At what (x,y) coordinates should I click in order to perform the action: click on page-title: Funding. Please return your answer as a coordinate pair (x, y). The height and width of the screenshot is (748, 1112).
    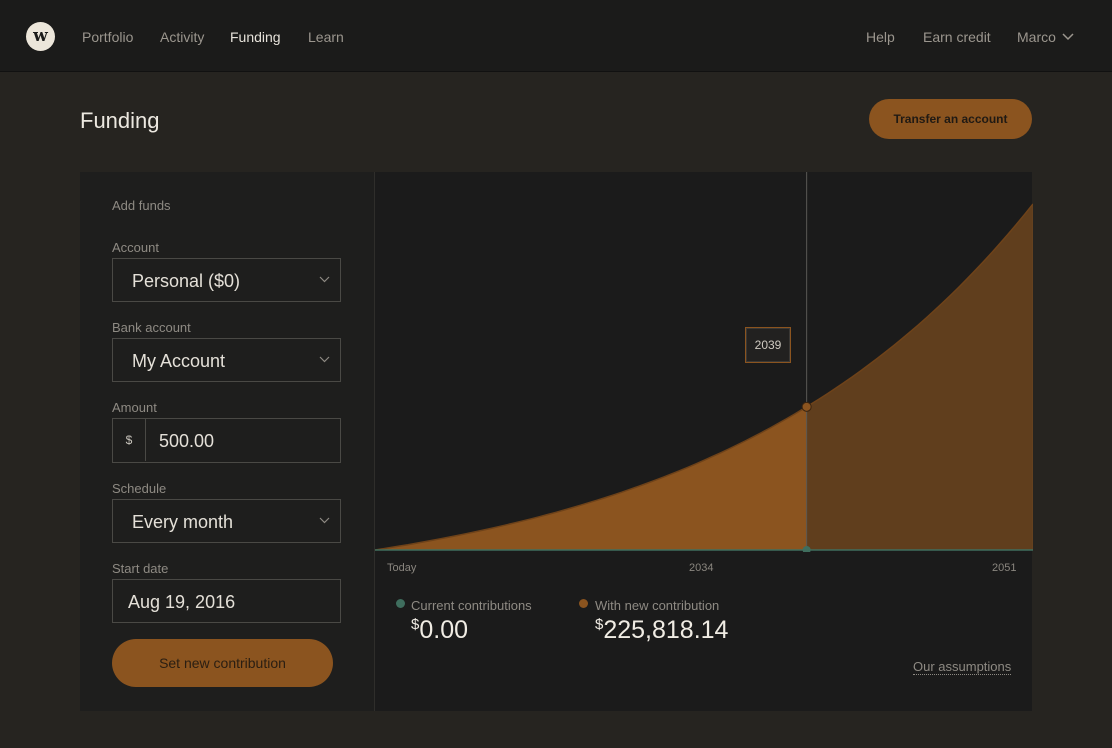
    Looking at the image, I should click on (120, 120).